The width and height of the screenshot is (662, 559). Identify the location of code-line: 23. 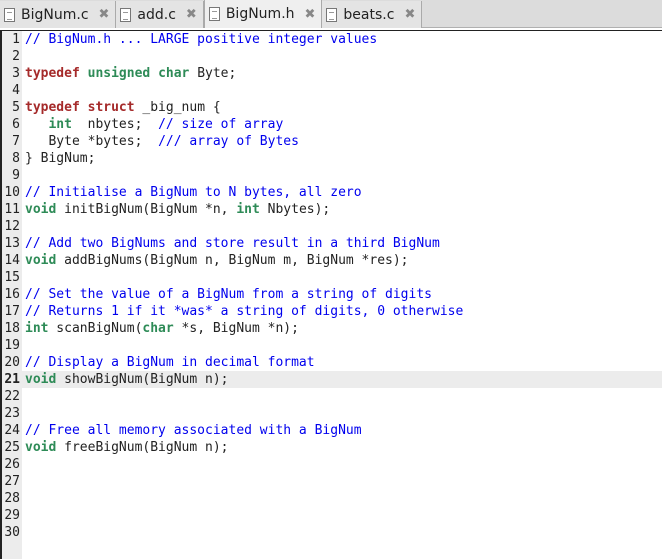
(332, 413).